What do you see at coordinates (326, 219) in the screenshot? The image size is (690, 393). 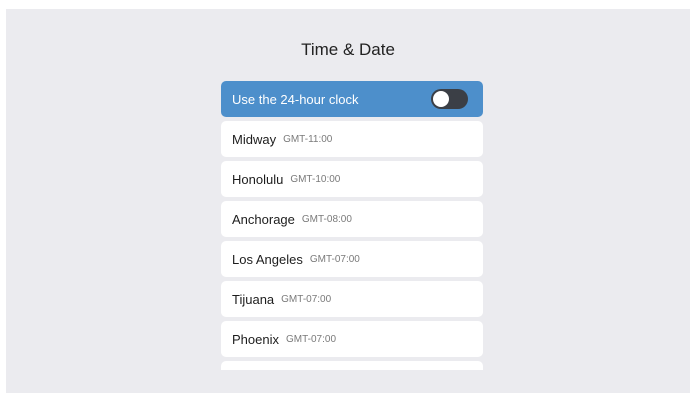 I see `timezone-offset: GMT-08:00` at bounding box center [326, 219].